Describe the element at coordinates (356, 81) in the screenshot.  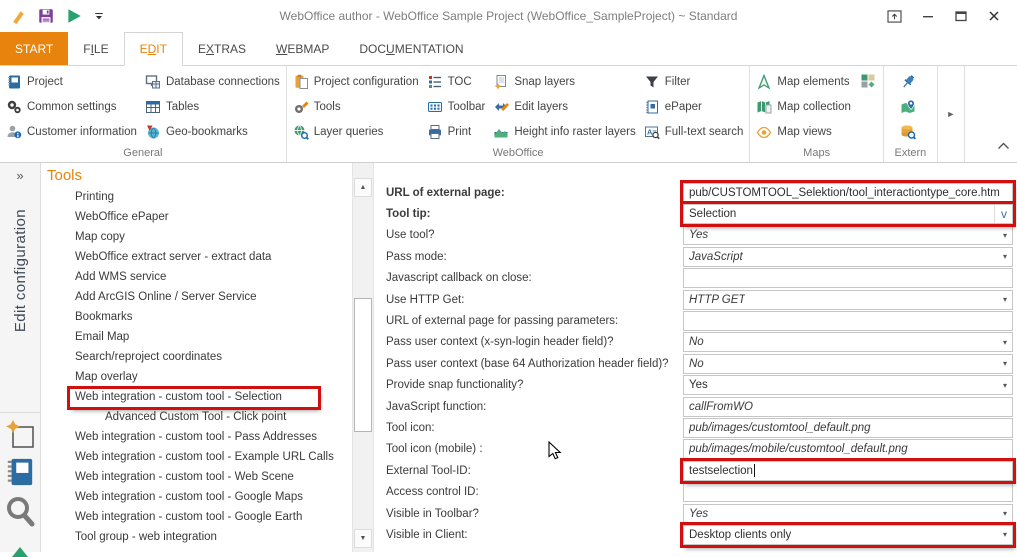
I see `ribbon-button: Project configuration` at that location.